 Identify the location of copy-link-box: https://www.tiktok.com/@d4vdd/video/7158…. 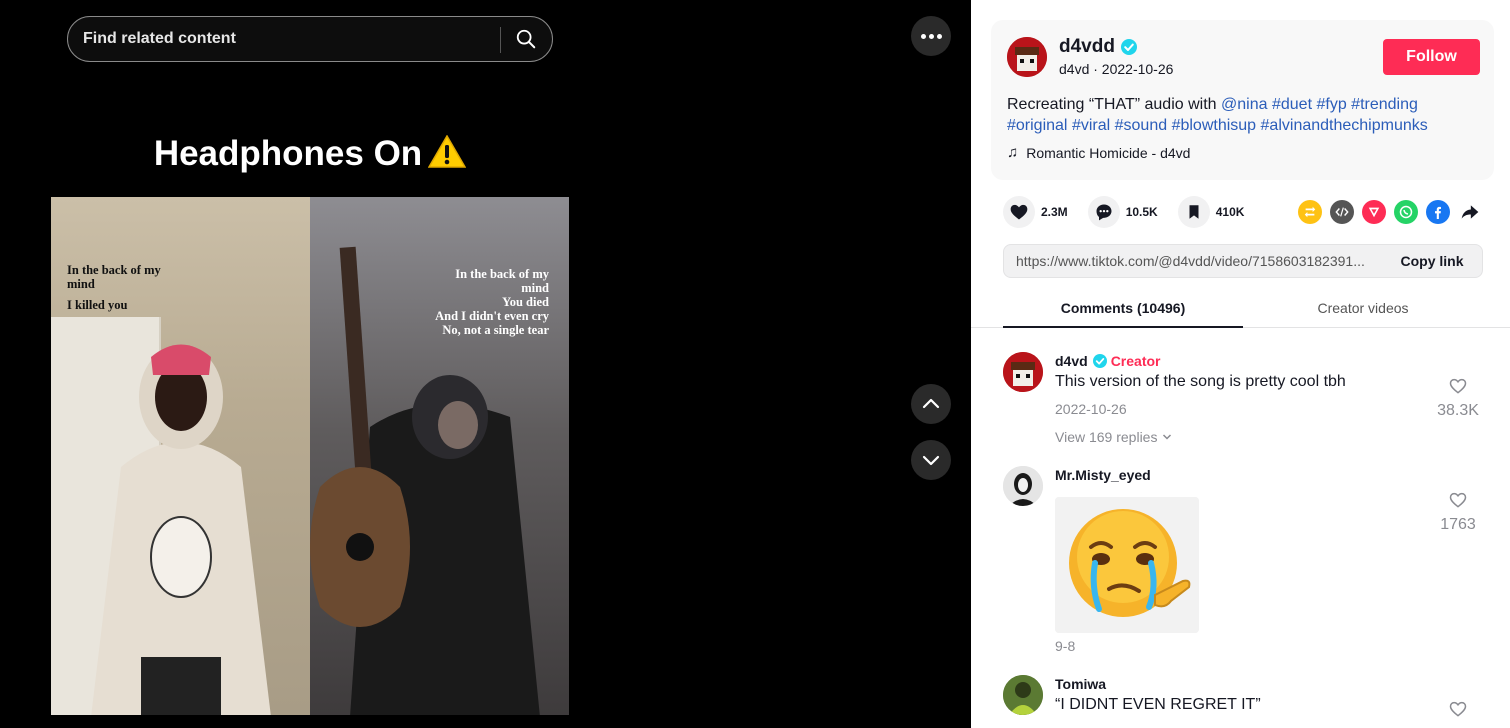
(1243, 261).